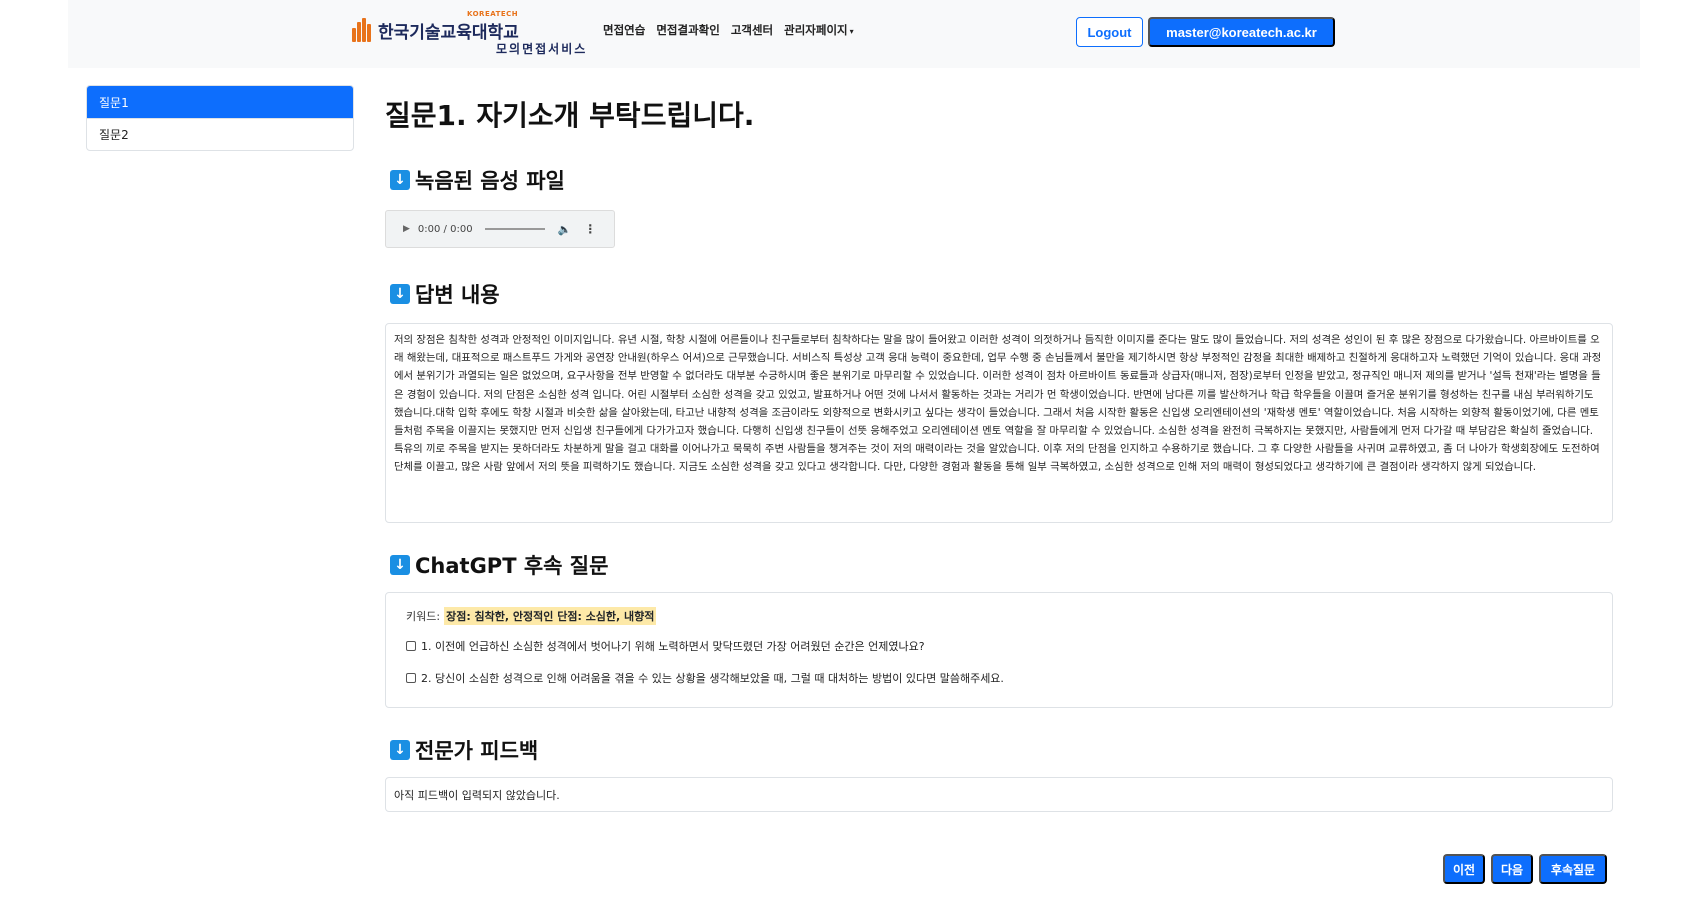 This screenshot has height=900, width=1700. What do you see at coordinates (1241, 32) in the screenshot?
I see `user-account-button: master@koreatech.ac.kr` at bounding box center [1241, 32].